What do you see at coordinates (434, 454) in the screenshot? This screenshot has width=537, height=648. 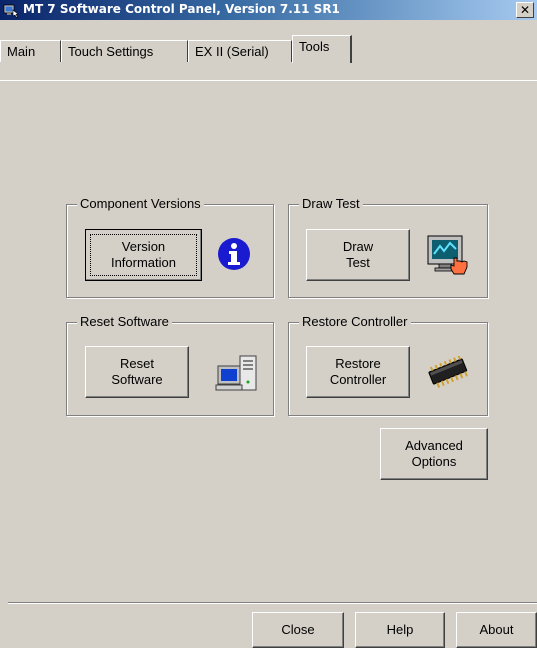 I see `advanced-options-button: Advanced Options` at bounding box center [434, 454].